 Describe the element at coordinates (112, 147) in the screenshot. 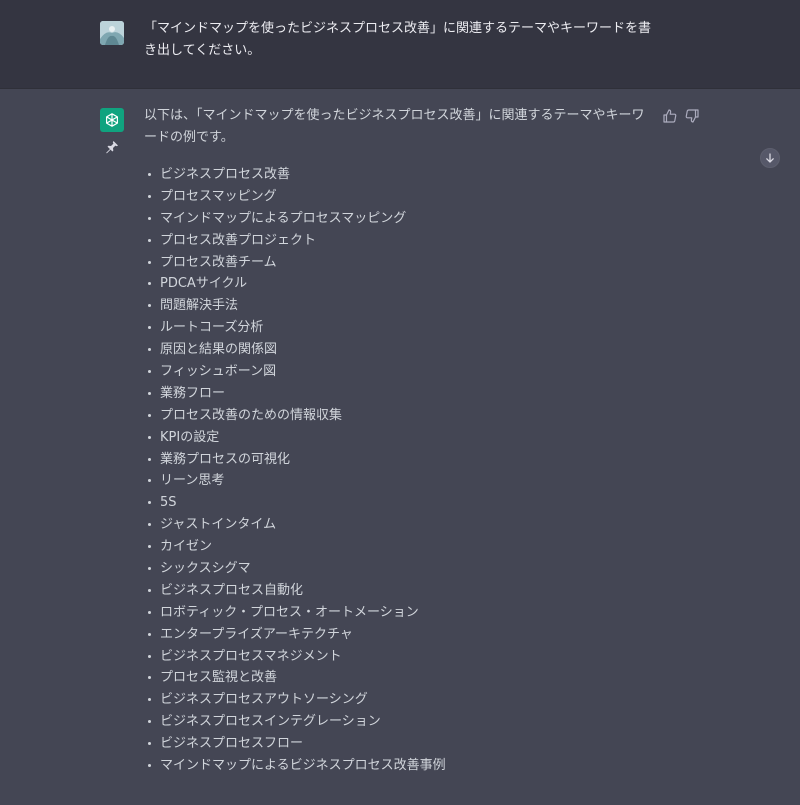

I see `pin-icon` at that location.